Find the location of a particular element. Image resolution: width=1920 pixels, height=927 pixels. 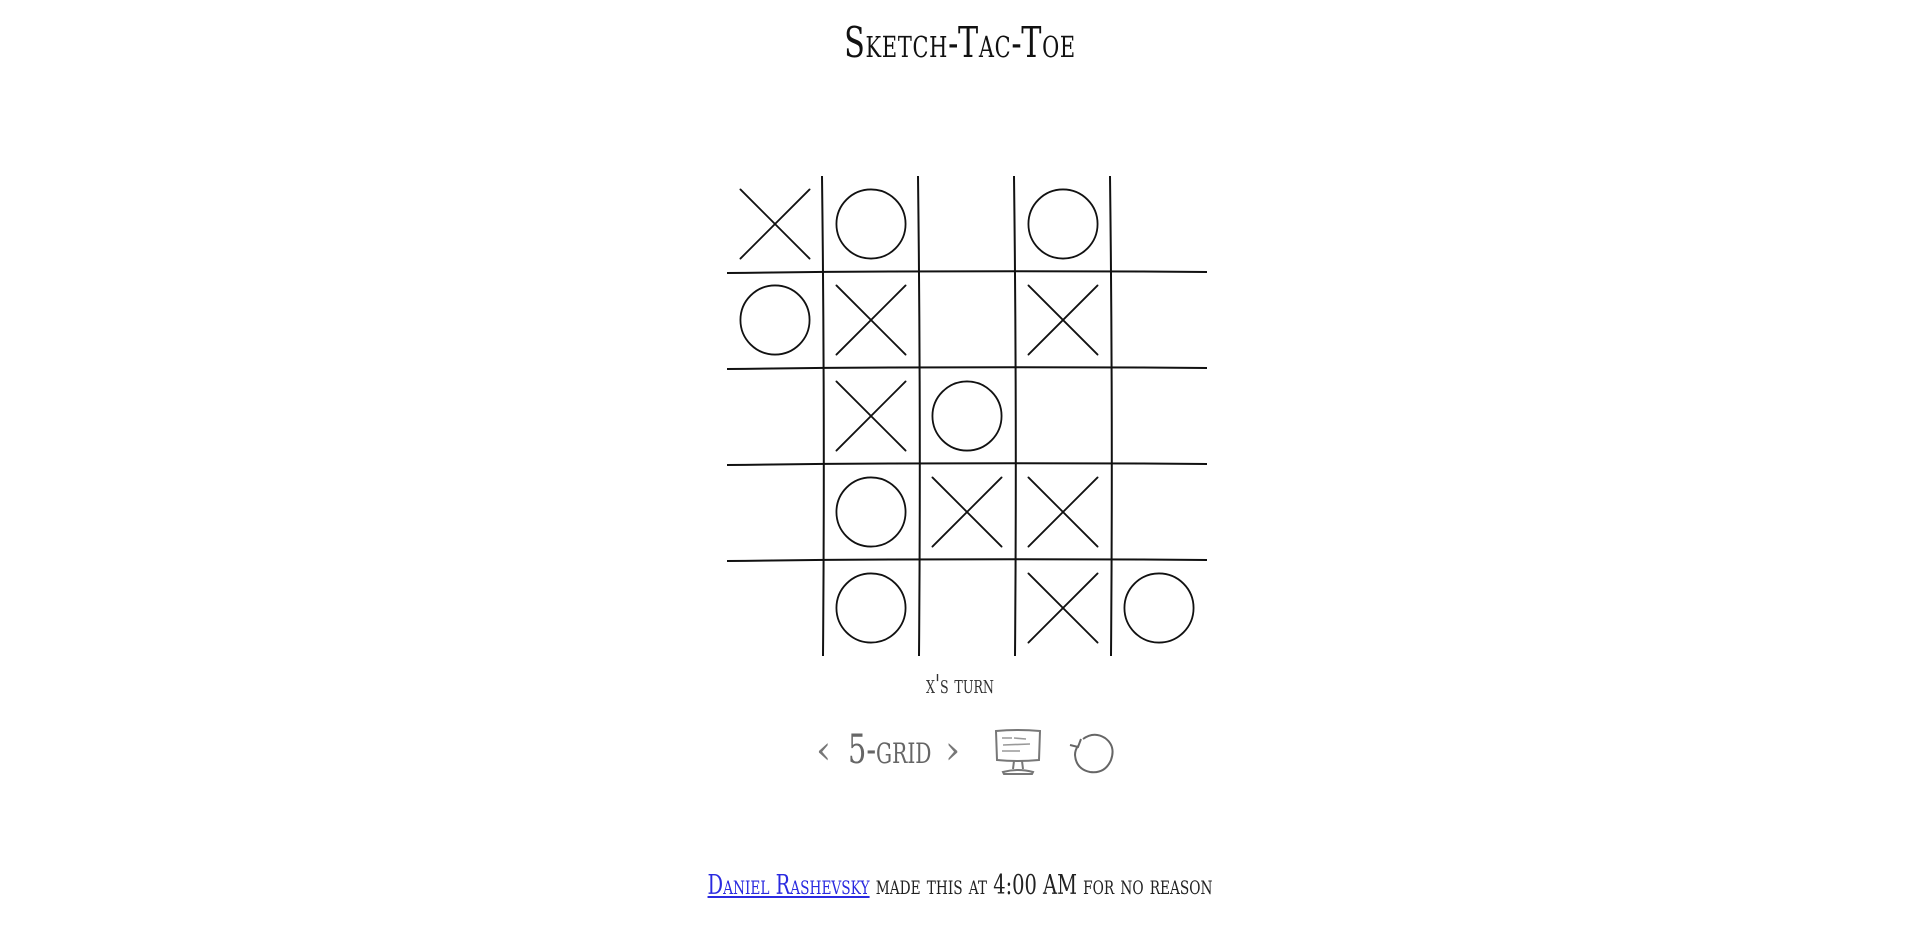

footer-text: made this at 4:00 AM for no reason is located at coordinates (1044, 885).